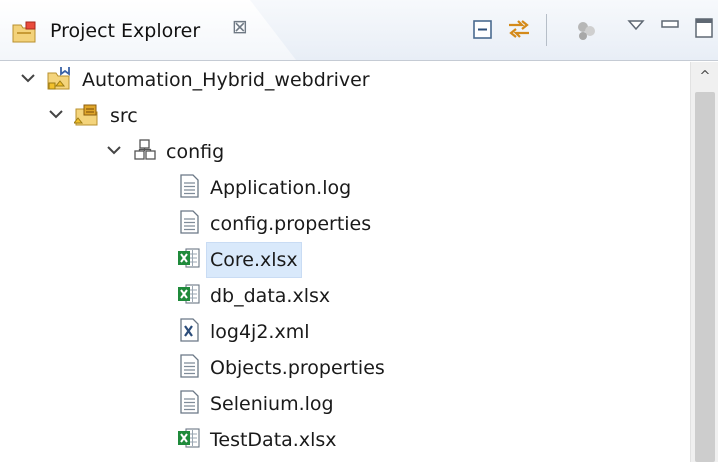 The height and width of the screenshot is (462, 718). I want to click on tree-item-label: Application.log, so click(281, 188).